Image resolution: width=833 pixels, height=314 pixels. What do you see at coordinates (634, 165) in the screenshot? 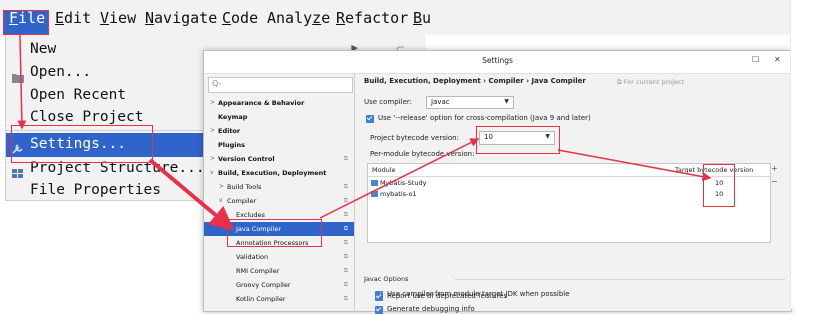
I see `arrow-bytecode-to-target` at bounding box center [634, 165].